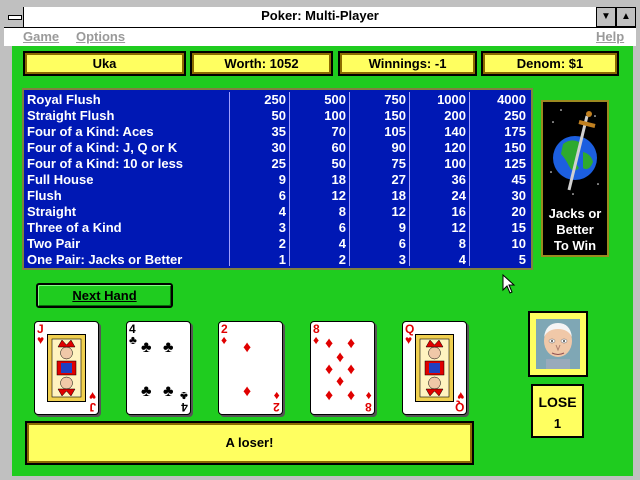 The image size is (640, 480). Describe the element at coordinates (455, 115) in the screenshot. I see `paytable-payout: 200` at that location.